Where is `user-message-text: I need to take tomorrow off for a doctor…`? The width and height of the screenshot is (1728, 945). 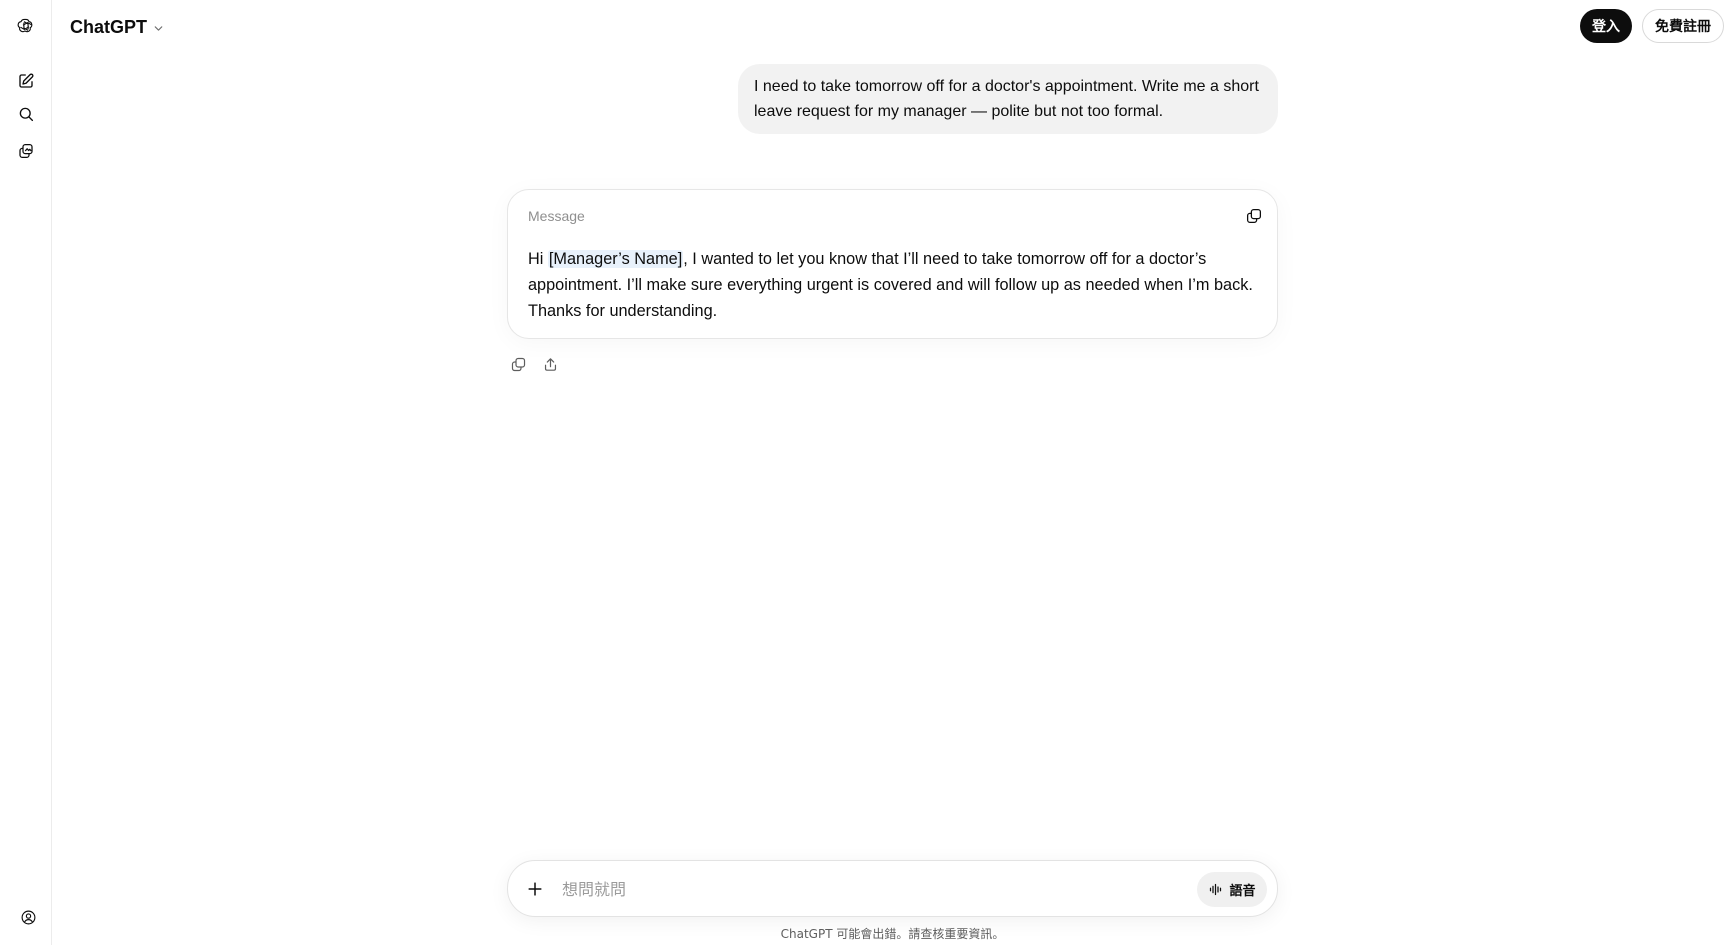 user-message-text: I need to take tomorrow off for a doctor… is located at coordinates (1006, 99).